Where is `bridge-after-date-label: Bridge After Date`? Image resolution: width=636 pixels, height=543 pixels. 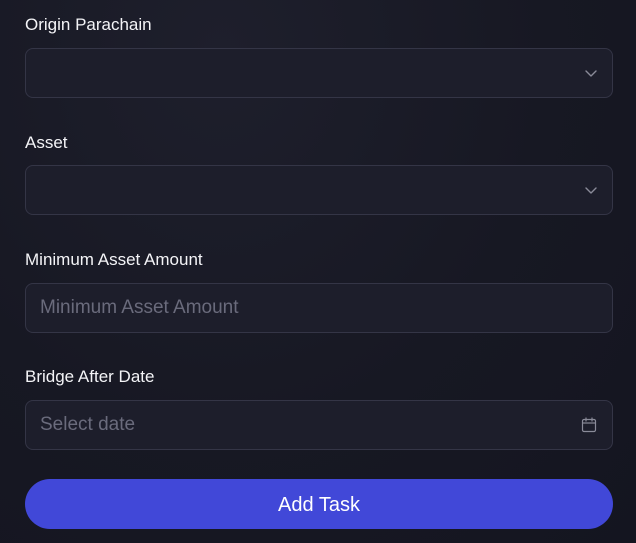 bridge-after-date-label: Bridge After Date is located at coordinates (90, 376).